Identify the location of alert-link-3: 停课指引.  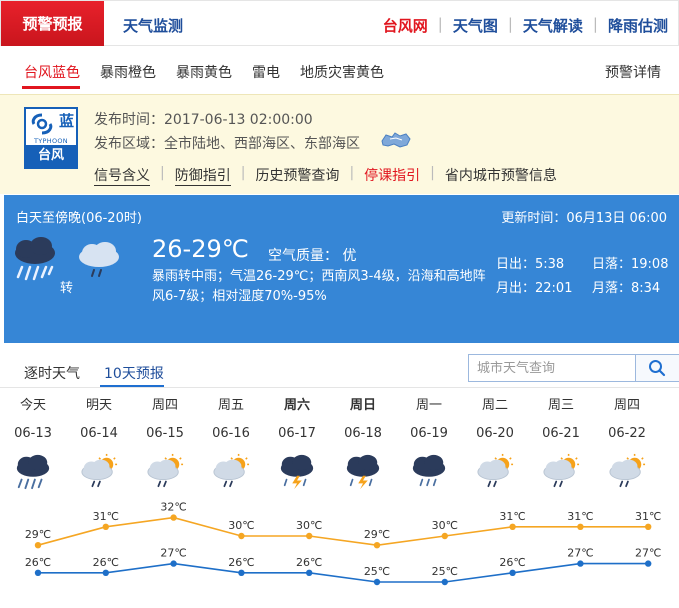
(392, 175).